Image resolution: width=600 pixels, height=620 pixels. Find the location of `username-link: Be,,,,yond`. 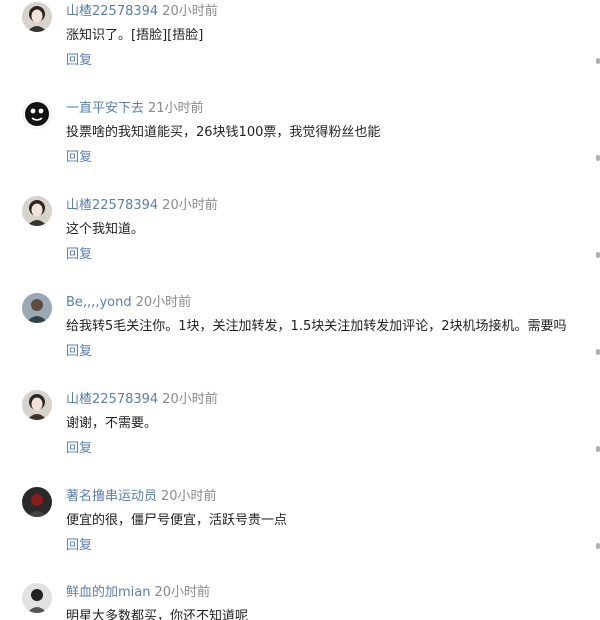

username-link: Be,,,,yond is located at coordinates (99, 302).